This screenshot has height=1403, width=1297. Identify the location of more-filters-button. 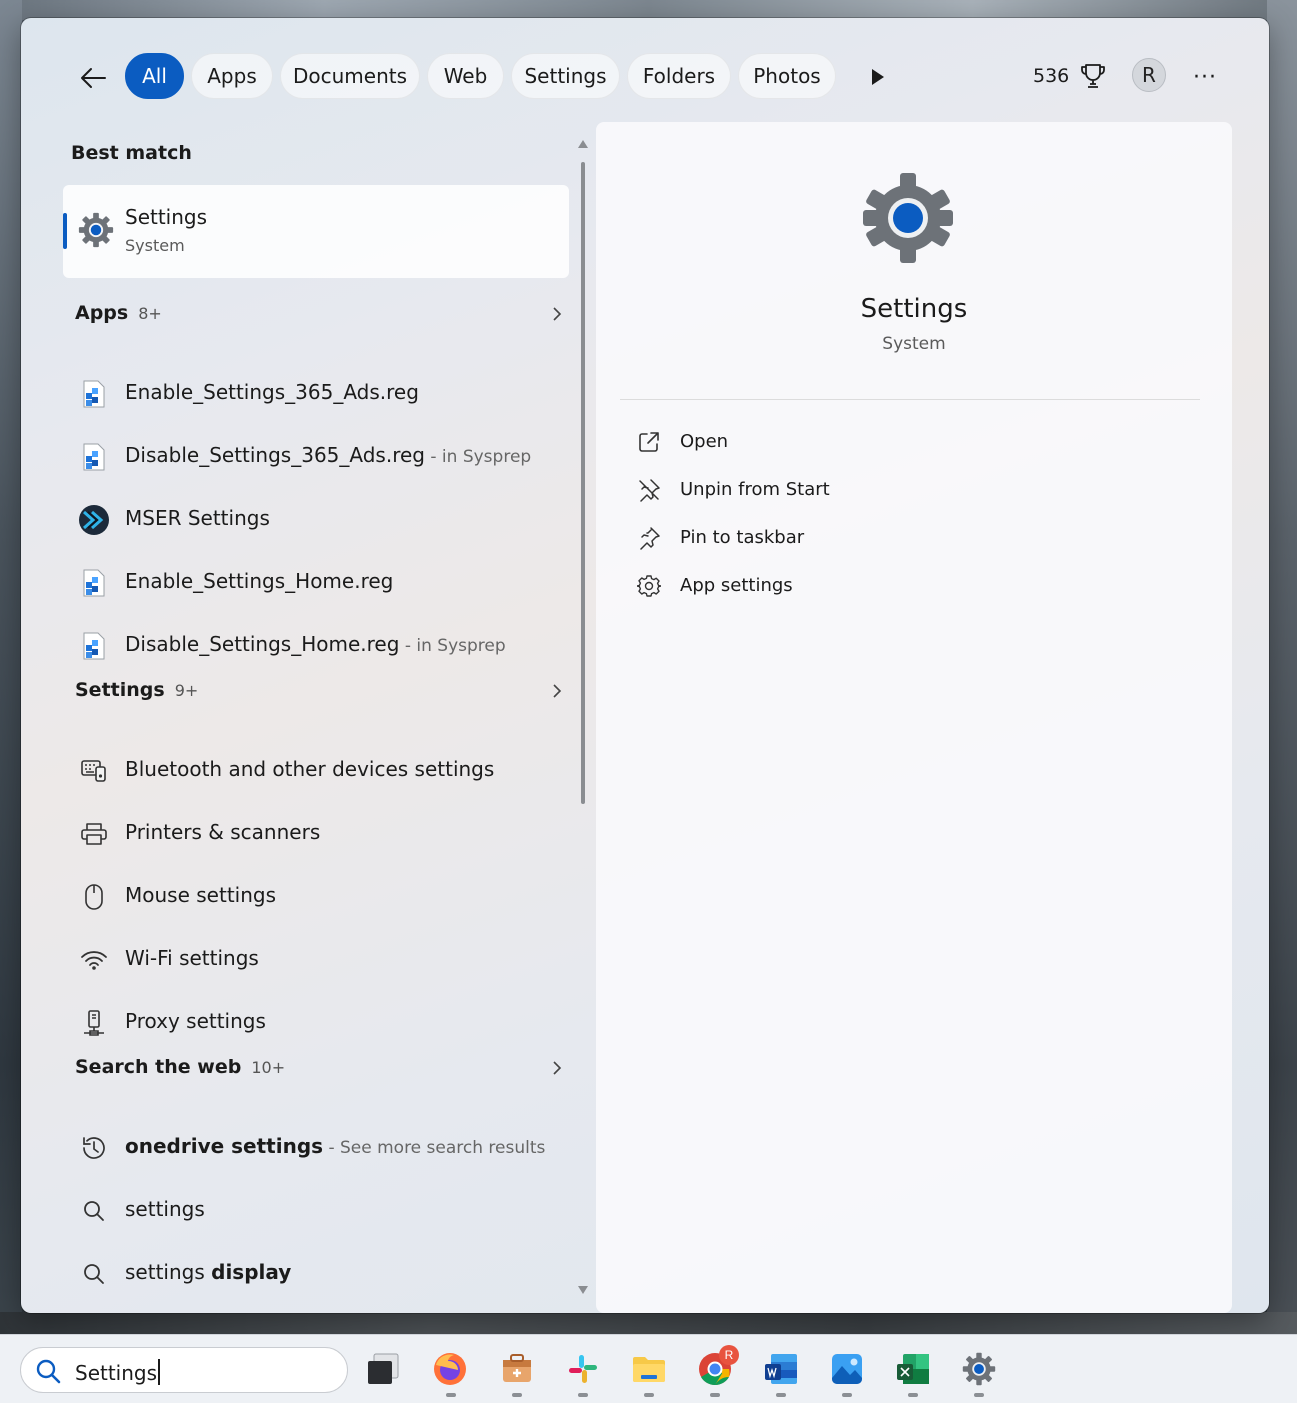
(878, 77).